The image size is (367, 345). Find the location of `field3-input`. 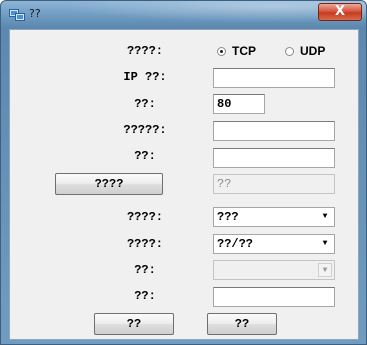

field3-input is located at coordinates (274, 131).